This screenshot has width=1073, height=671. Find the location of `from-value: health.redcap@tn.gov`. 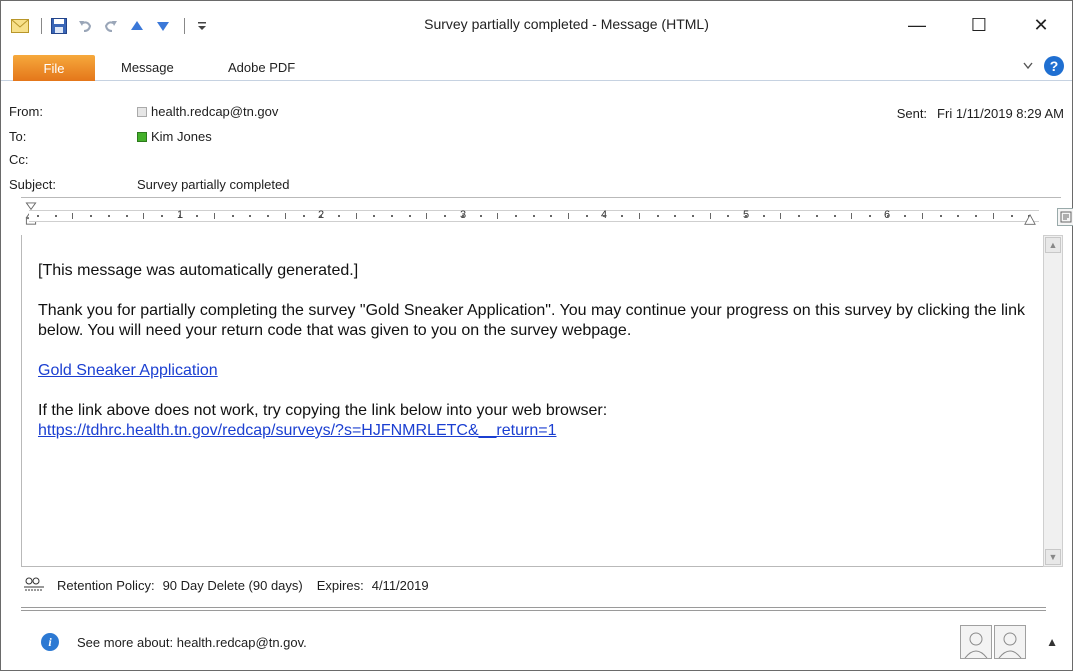

from-value: health.redcap@tn.gov is located at coordinates (207, 111).